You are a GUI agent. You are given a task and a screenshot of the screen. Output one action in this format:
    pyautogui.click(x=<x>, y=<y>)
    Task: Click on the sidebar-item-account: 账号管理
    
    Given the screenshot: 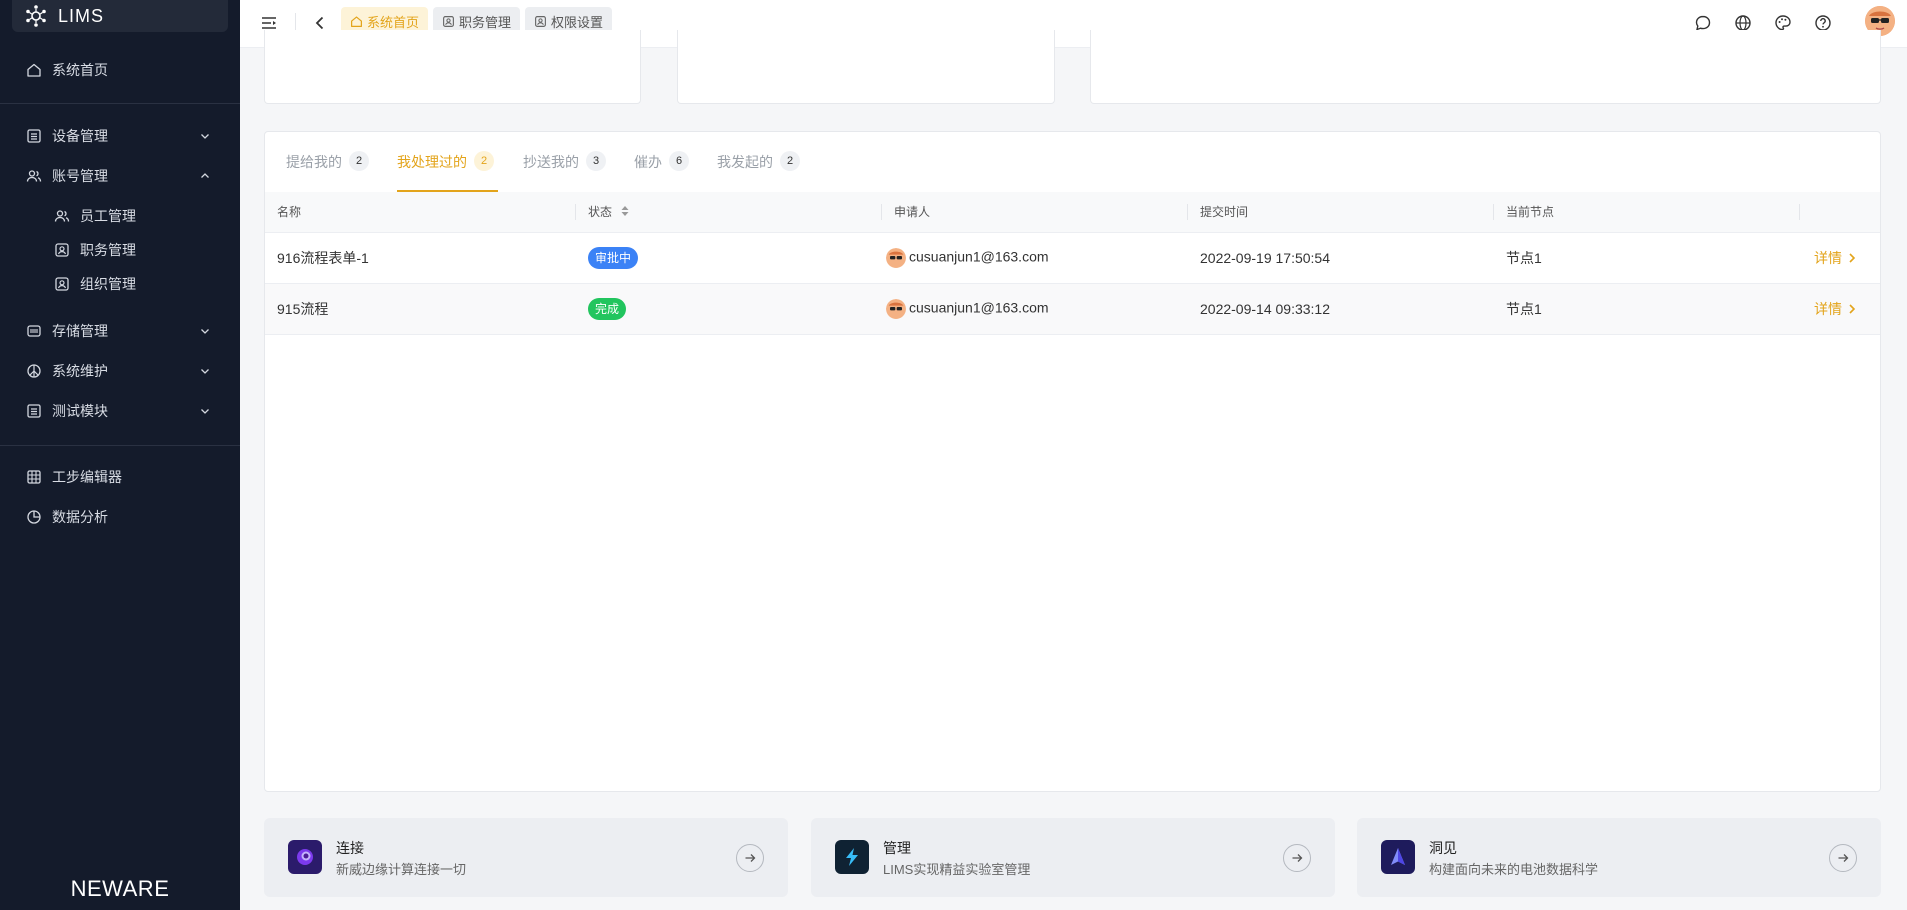 What is the action you would take?
    pyautogui.click(x=120, y=176)
    